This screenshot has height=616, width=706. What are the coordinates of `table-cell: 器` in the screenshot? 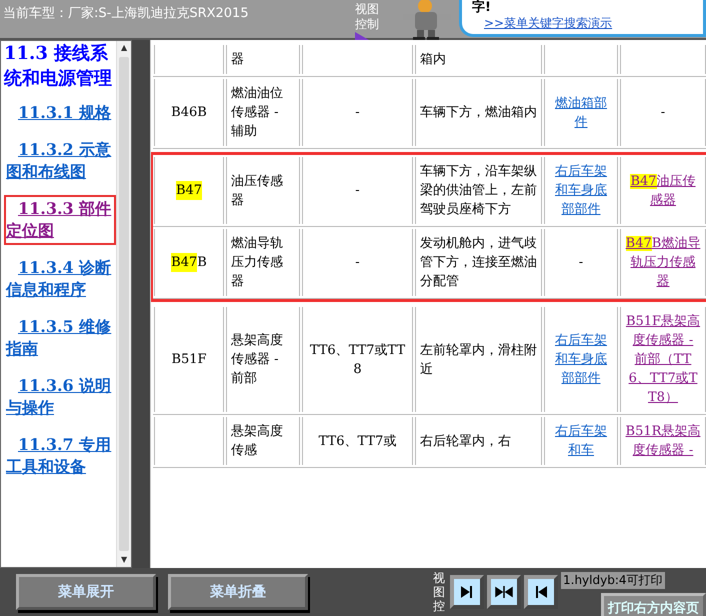 It's located at (263, 59).